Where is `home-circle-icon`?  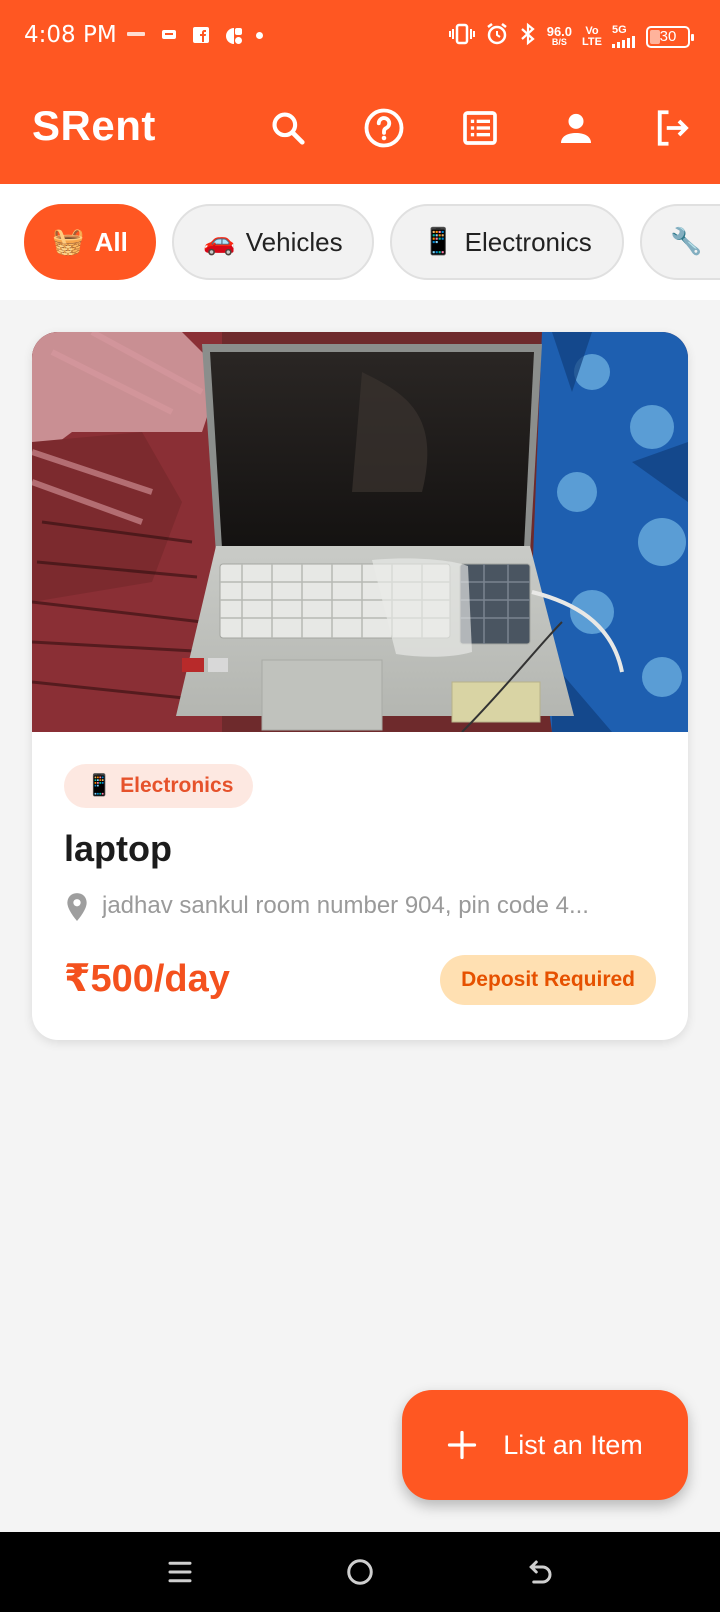
home-circle-icon is located at coordinates (360, 1572).